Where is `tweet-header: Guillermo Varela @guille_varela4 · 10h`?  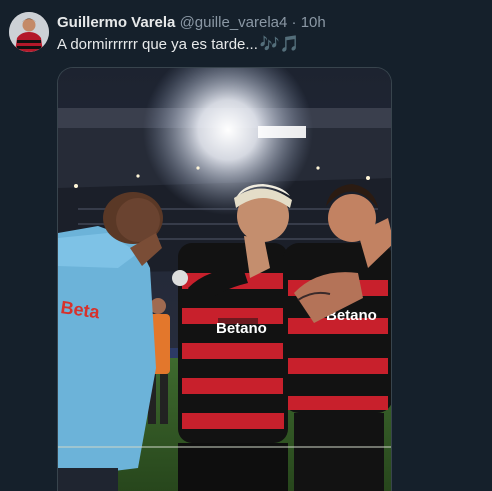
tweet-header: Guillermo Varela @guille_varela4 · 10h is located at coordinates (191, 23).